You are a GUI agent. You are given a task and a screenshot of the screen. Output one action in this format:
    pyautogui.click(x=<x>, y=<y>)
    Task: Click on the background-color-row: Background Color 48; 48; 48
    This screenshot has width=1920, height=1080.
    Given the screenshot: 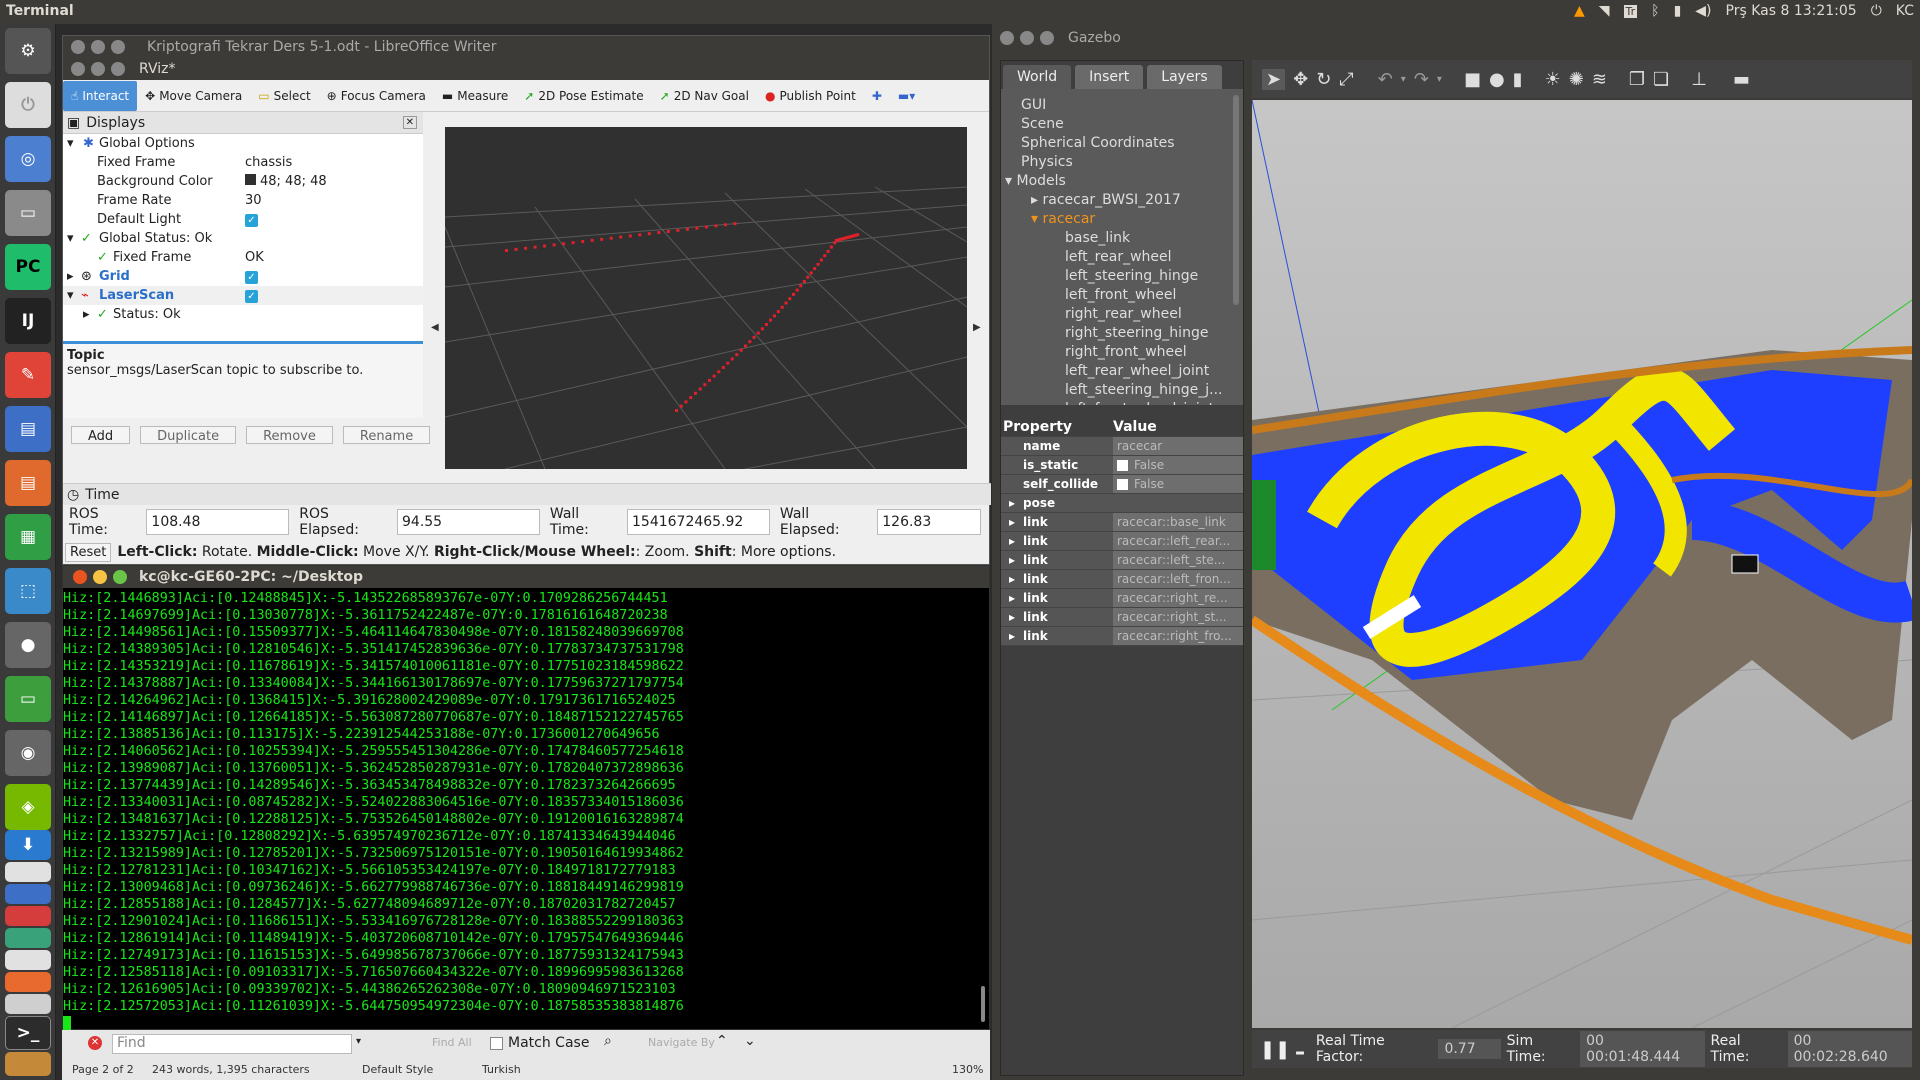 What is the action you would take?
    pyautogui.click(x=243, y=181)
    